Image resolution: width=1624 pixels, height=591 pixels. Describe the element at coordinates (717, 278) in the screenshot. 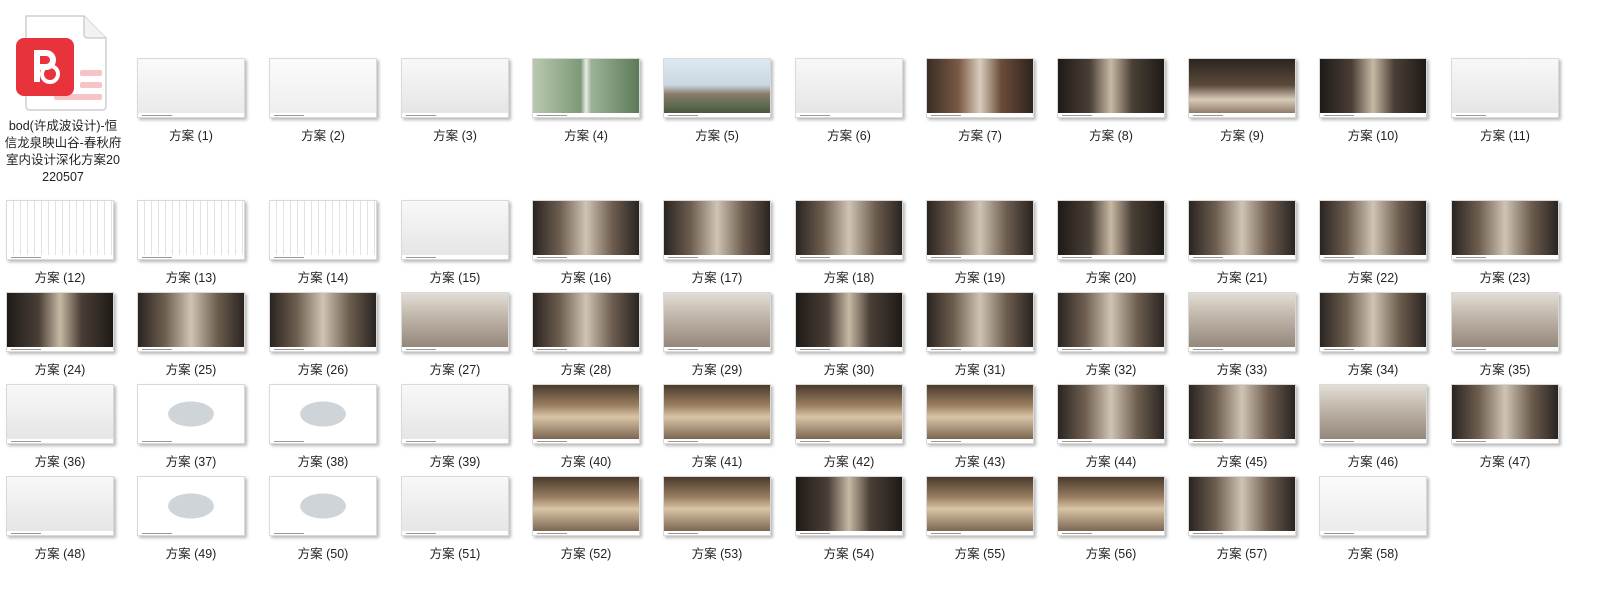

I see `thumbnail-label: 方案 (17)` at that location.